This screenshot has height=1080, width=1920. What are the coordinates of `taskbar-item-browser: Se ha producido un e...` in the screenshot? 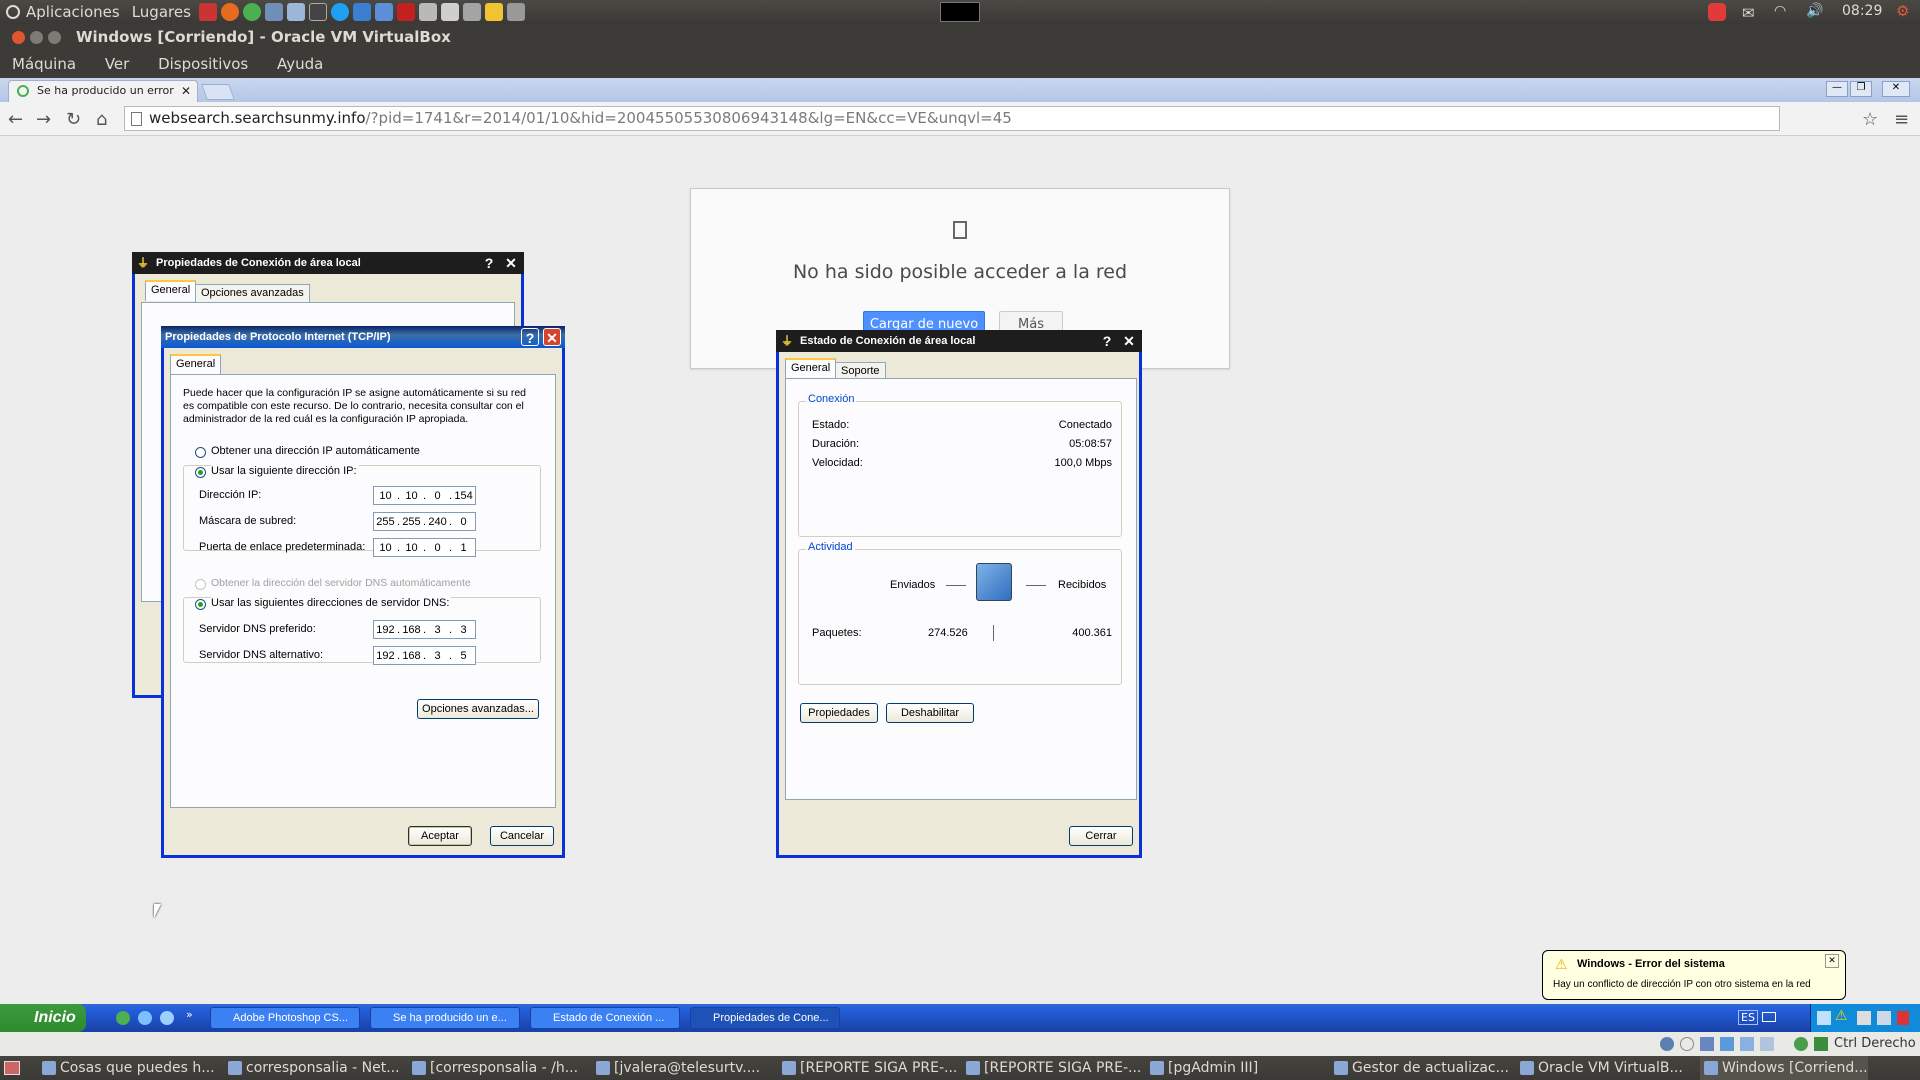 It's located at (445, 1018).